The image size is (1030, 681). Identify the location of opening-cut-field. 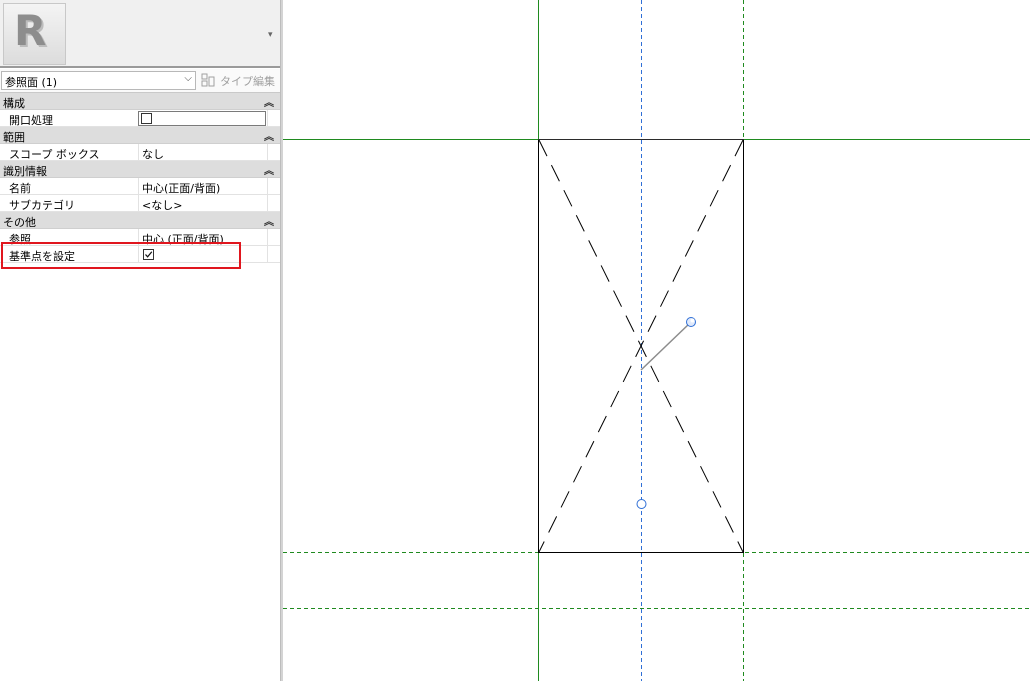
(202, 118).